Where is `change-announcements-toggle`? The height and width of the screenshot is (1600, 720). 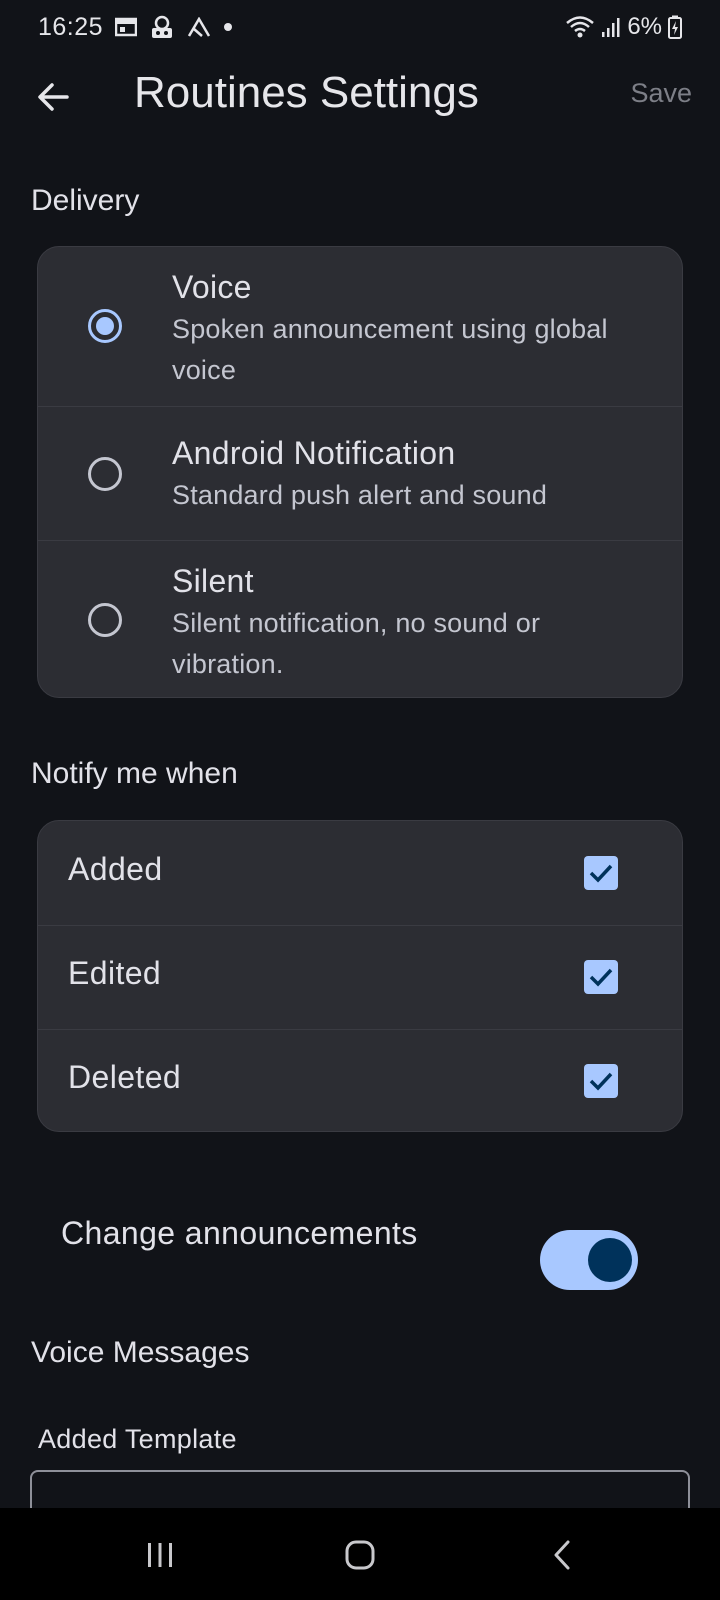
change-announcements-toggle is located at coordinates (589, 1260).